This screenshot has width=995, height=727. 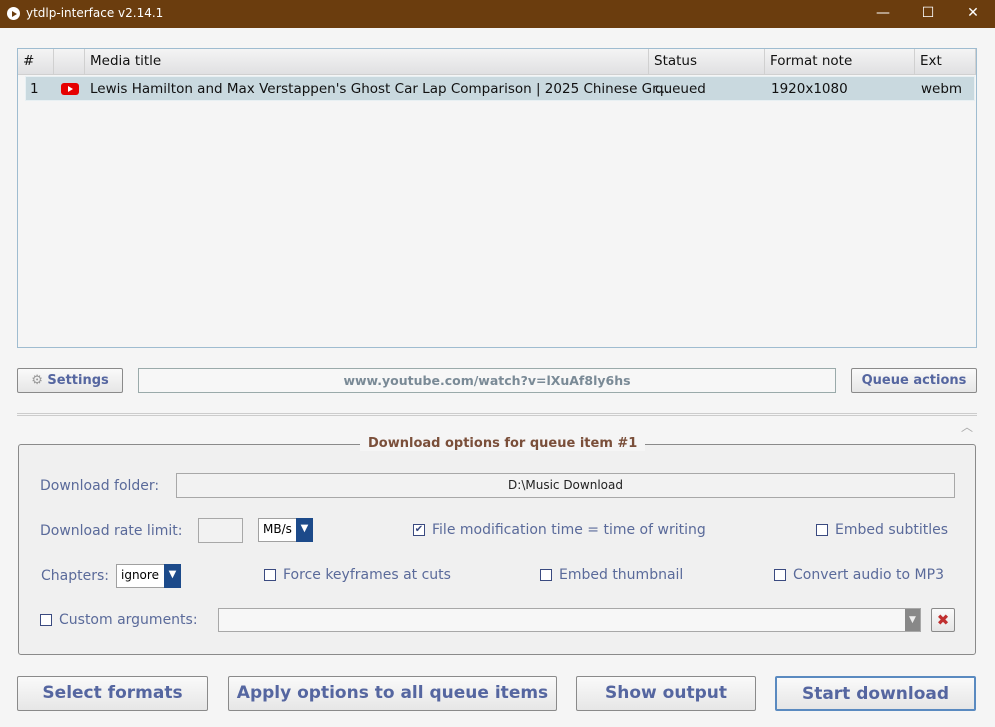 I want to click on force-keyframes-label: Force keyframes at cuts, so click(x=367, y=575).